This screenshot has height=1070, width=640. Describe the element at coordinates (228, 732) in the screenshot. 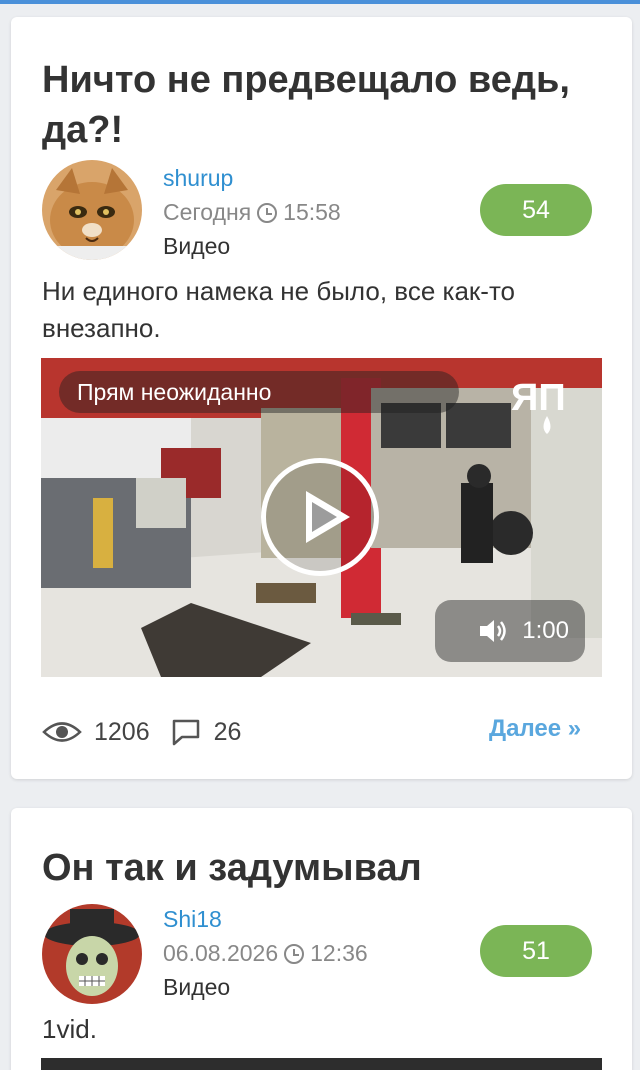

I see `comments-count: 26` at that location.